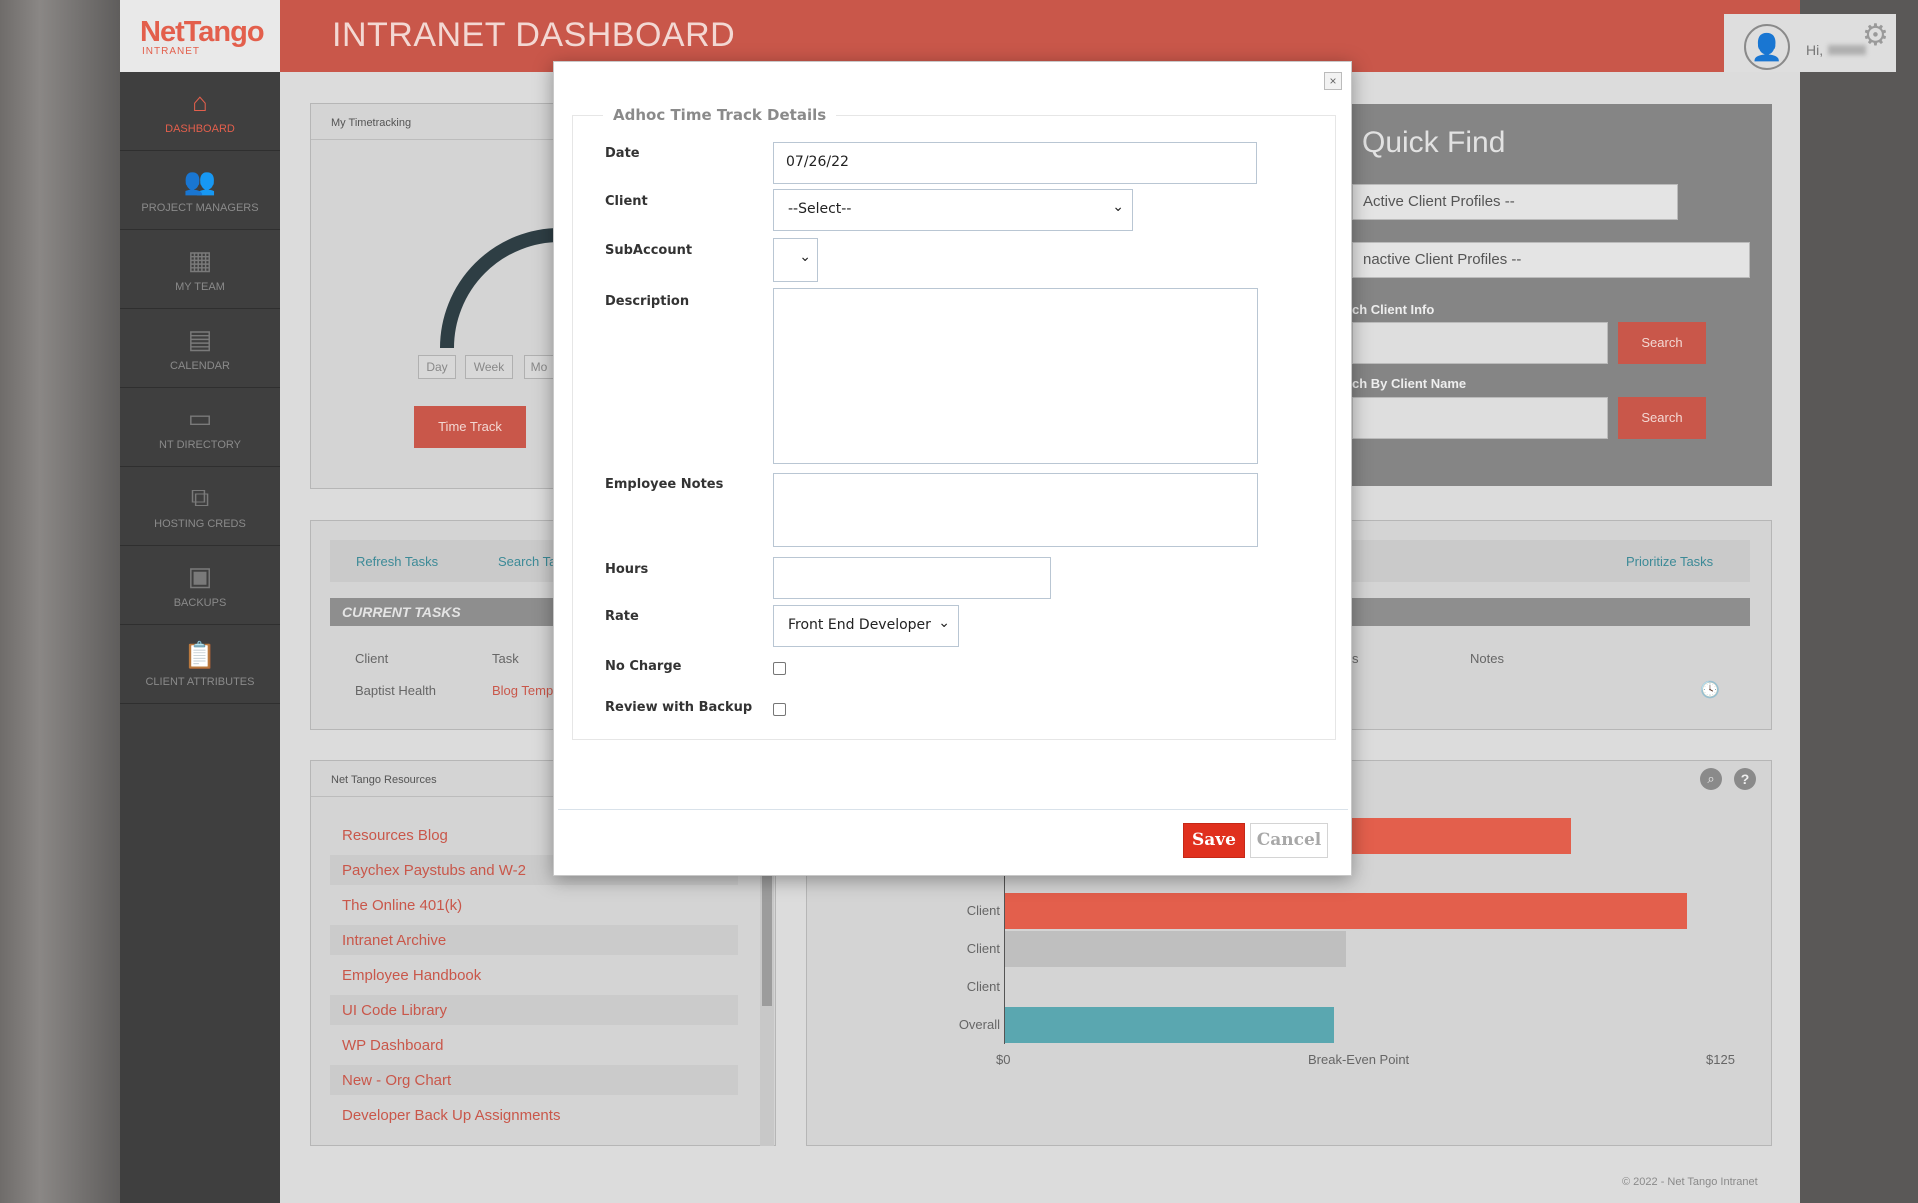  I want to click on sidebar-item-backups: ▣ BACKUPS, so click(200, 586).